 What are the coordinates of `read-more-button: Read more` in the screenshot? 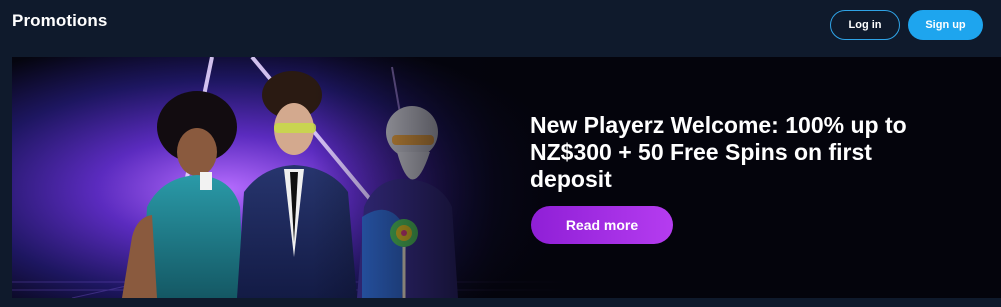 It's located at (602, 225).